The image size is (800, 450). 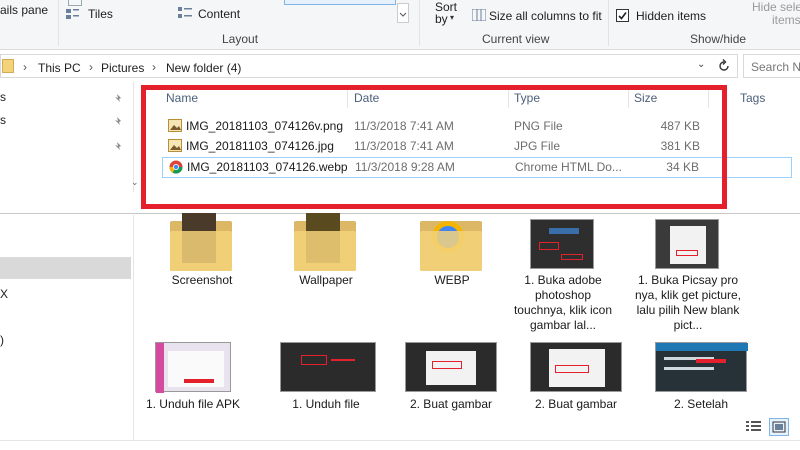 I want to click on layout-group-label: Layout, so click(x=240, y=39).